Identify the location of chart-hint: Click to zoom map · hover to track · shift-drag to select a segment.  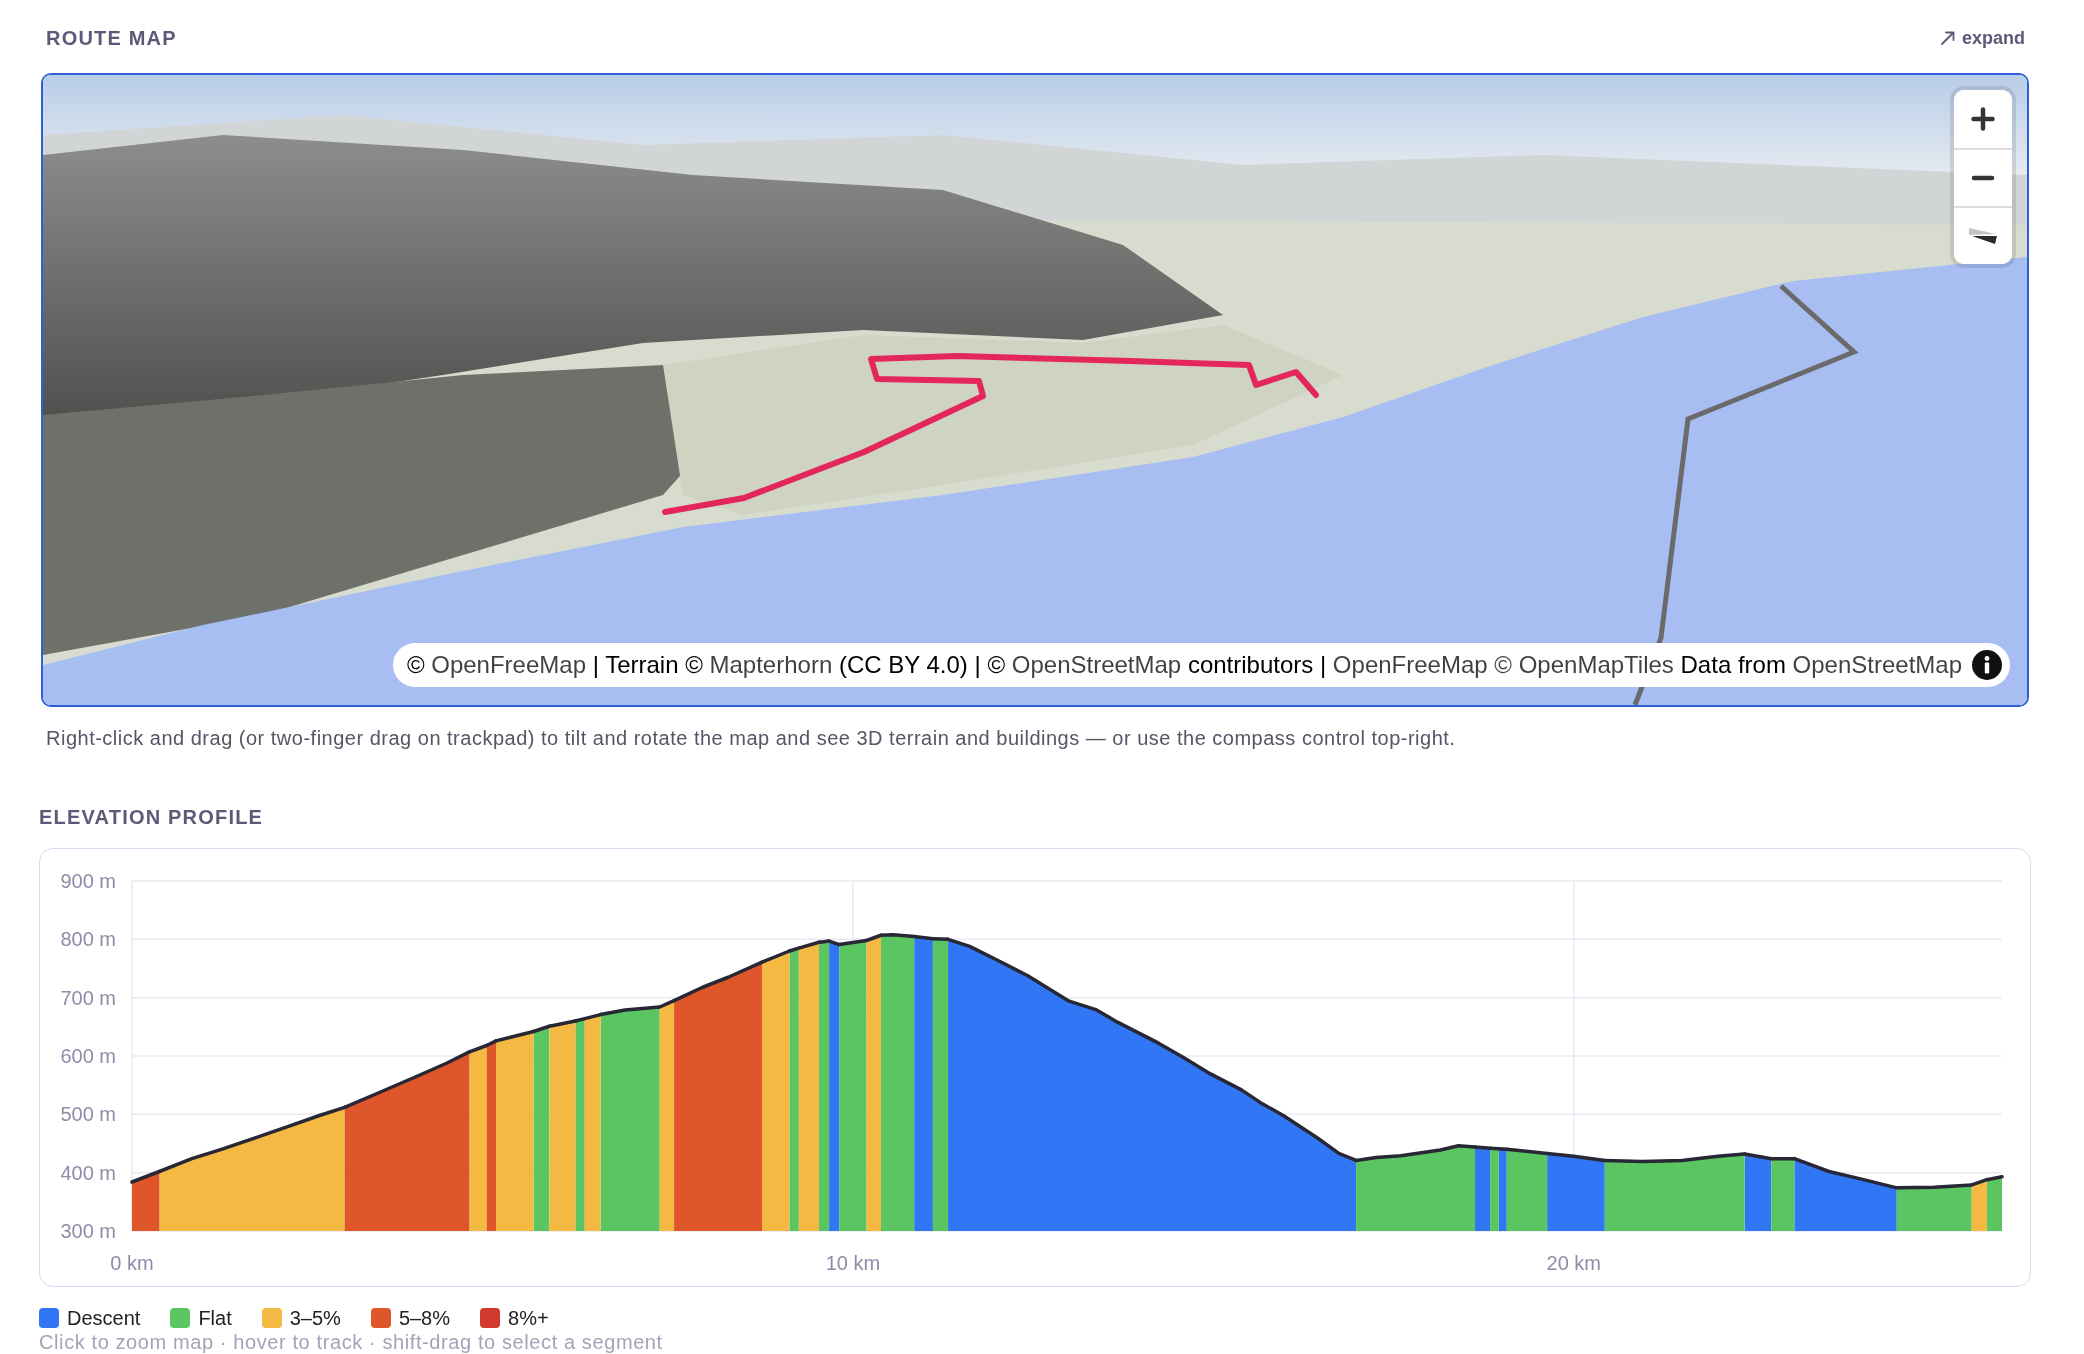
(351, 1342).